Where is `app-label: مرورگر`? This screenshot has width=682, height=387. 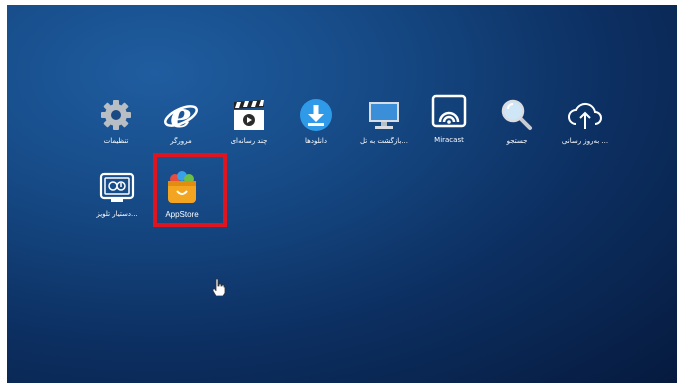 app-label: مرورگر is located at coordinates (181, 141).